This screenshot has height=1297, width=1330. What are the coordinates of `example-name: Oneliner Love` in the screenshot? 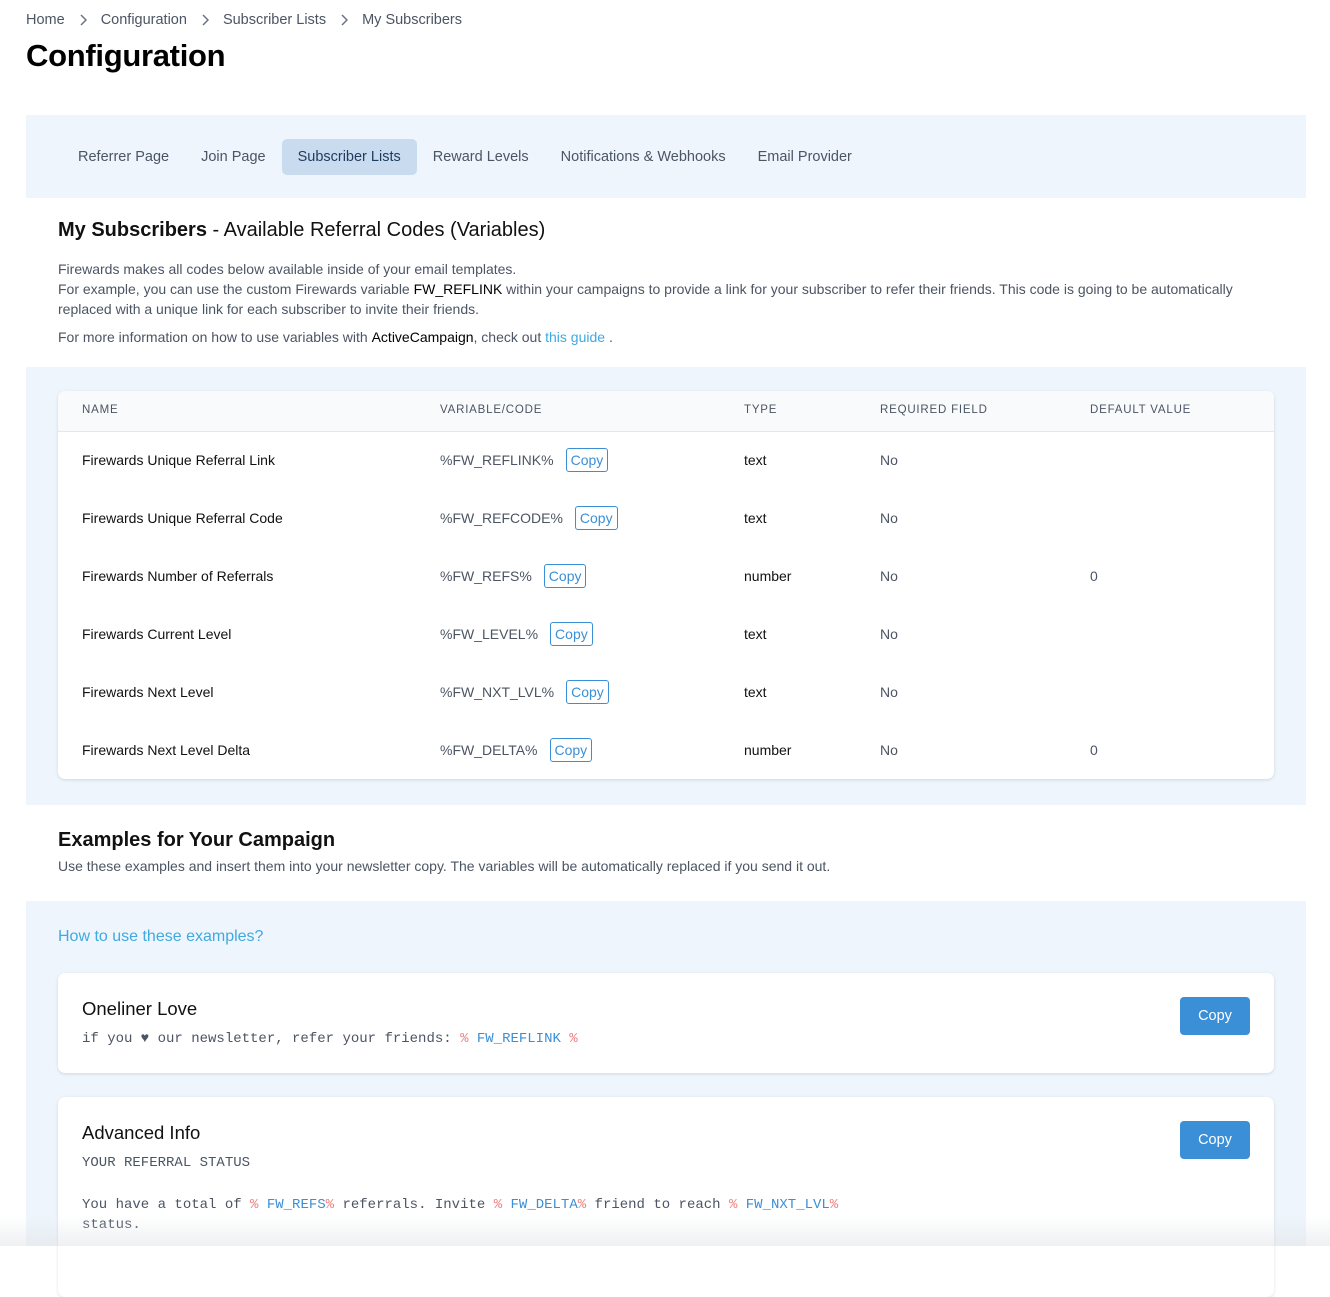 It's located at (140, 1008).